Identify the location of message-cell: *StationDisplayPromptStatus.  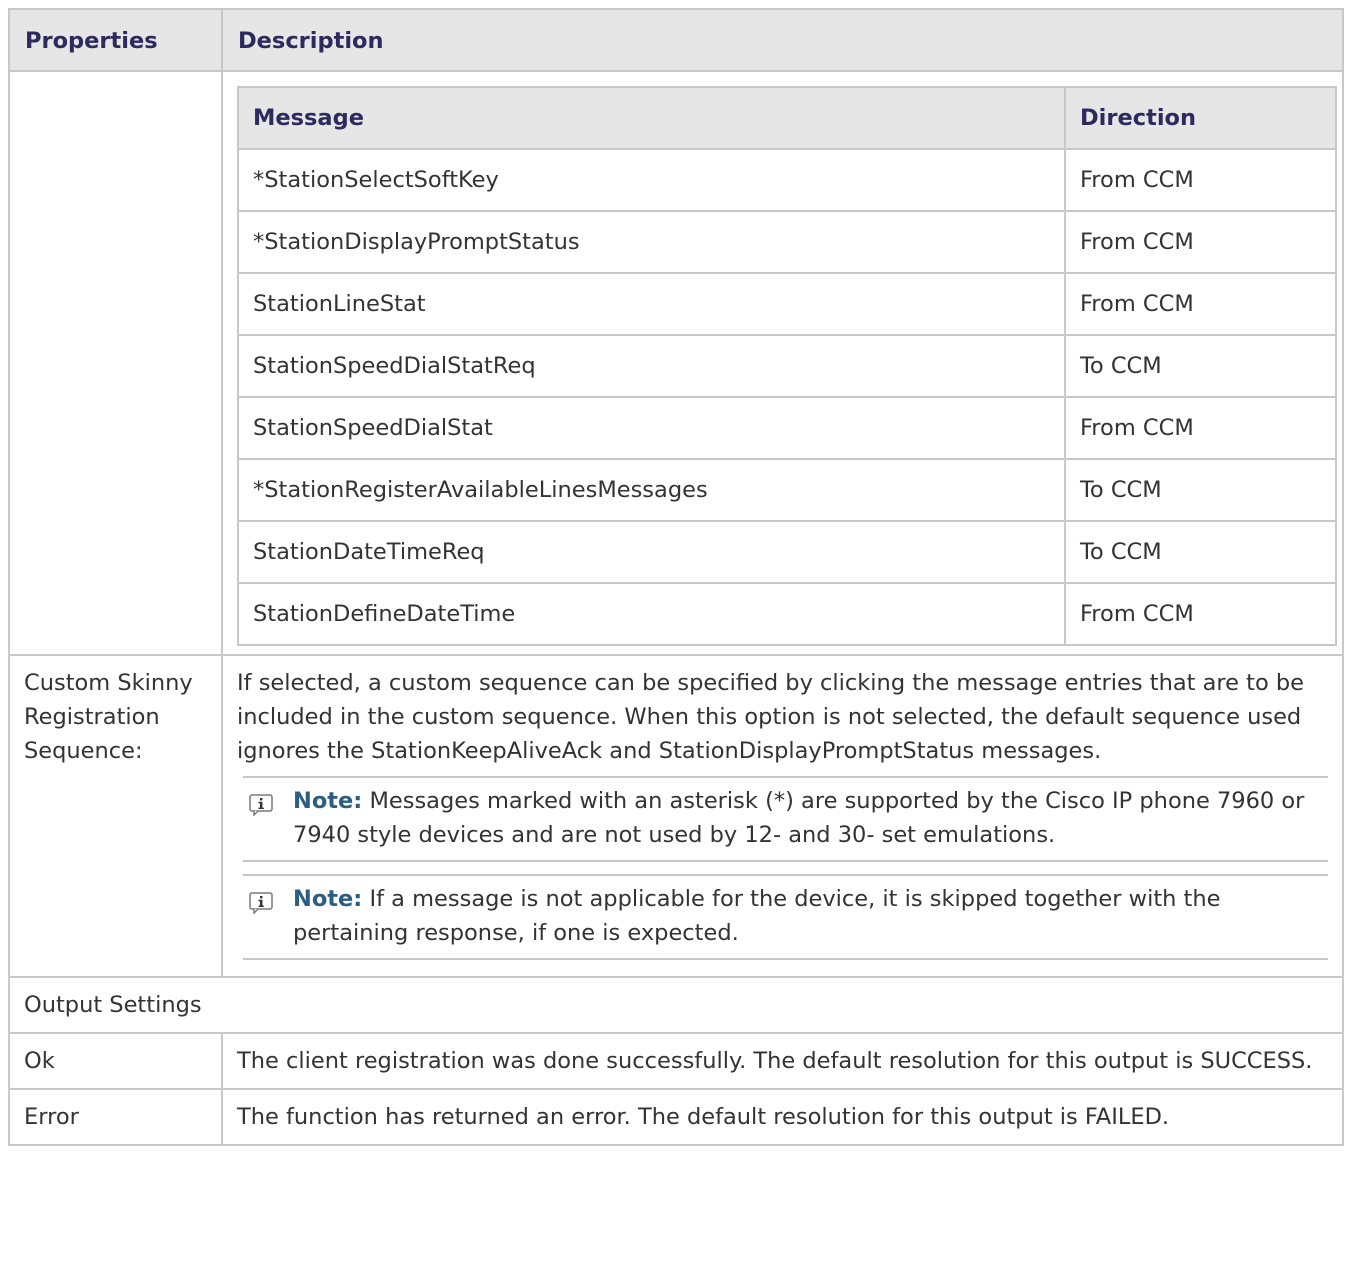
(651, 242).